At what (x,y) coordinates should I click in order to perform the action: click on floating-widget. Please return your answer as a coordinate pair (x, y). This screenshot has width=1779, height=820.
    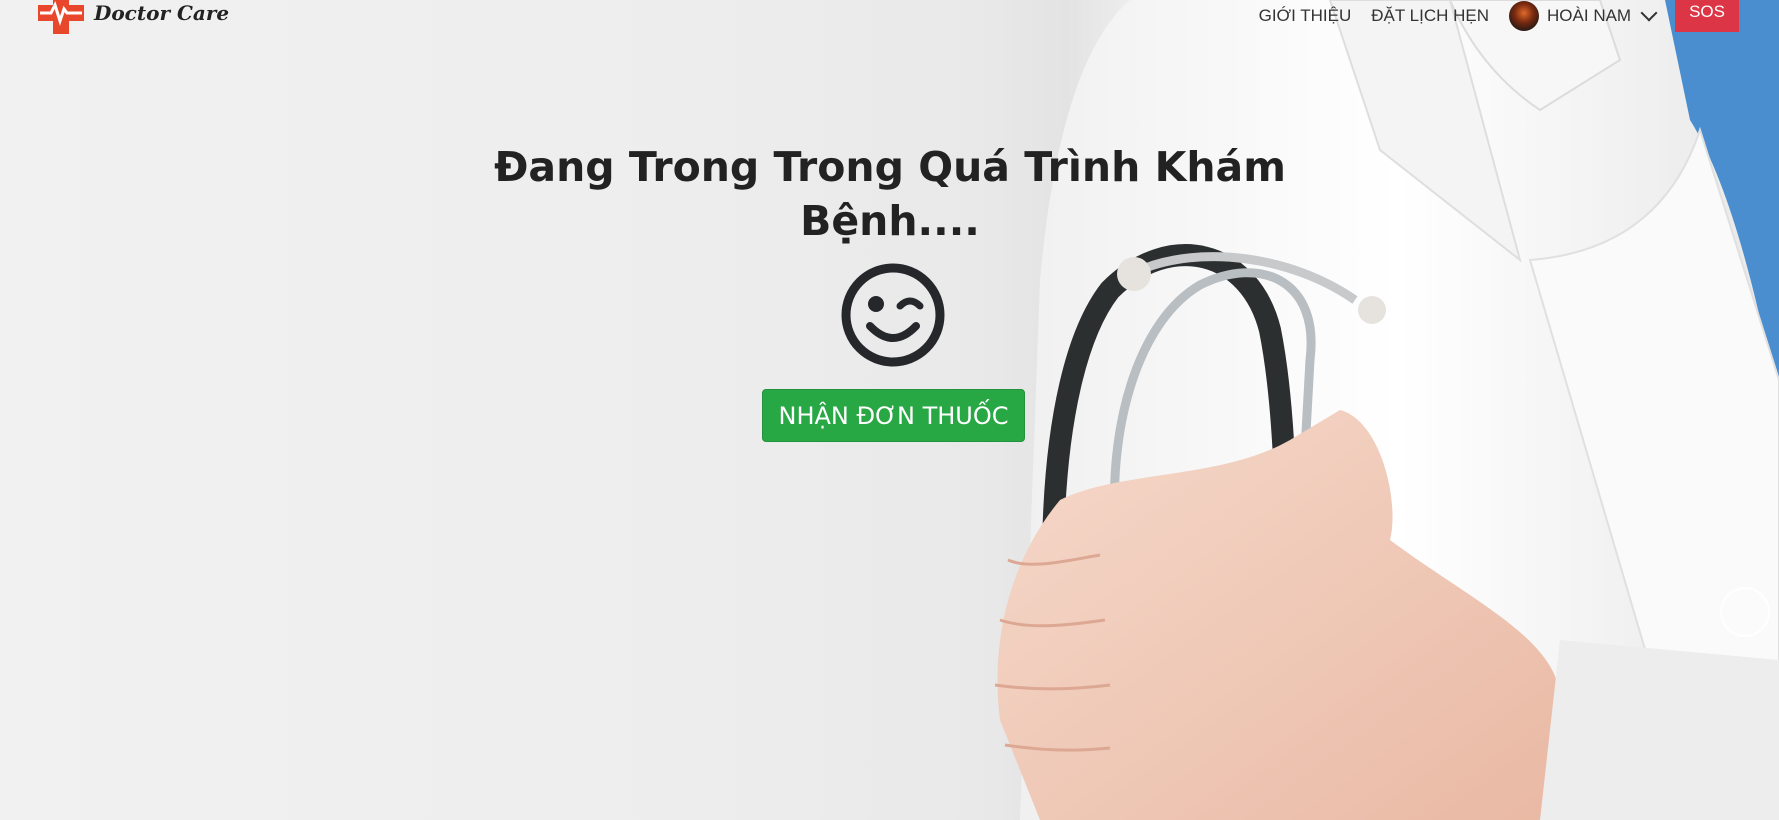
    Looking at the image, I should click on (1745, 612).